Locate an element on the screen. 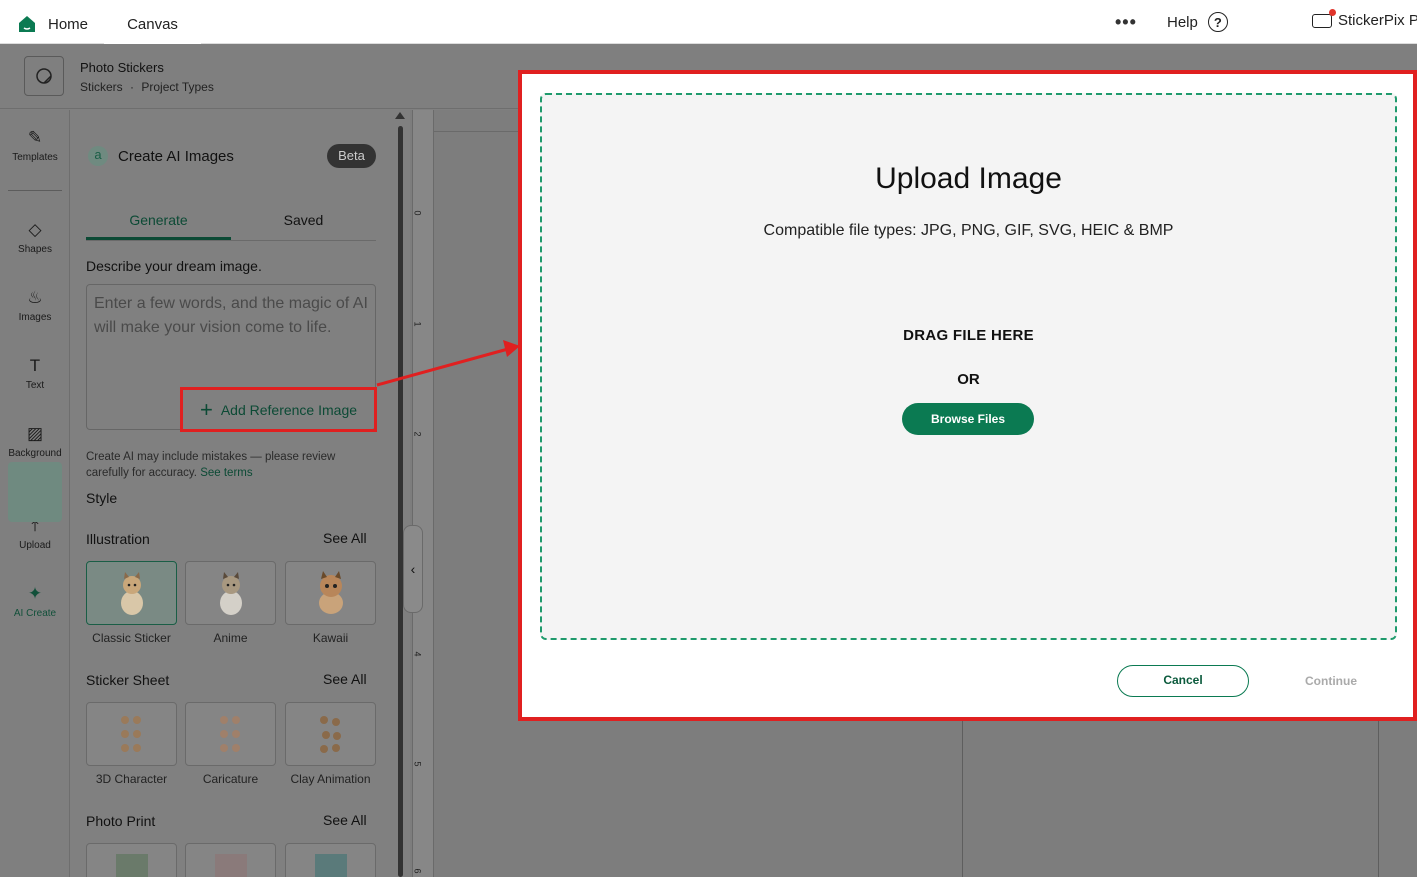  scroll-up-icon is located at coordinates (400, 115).